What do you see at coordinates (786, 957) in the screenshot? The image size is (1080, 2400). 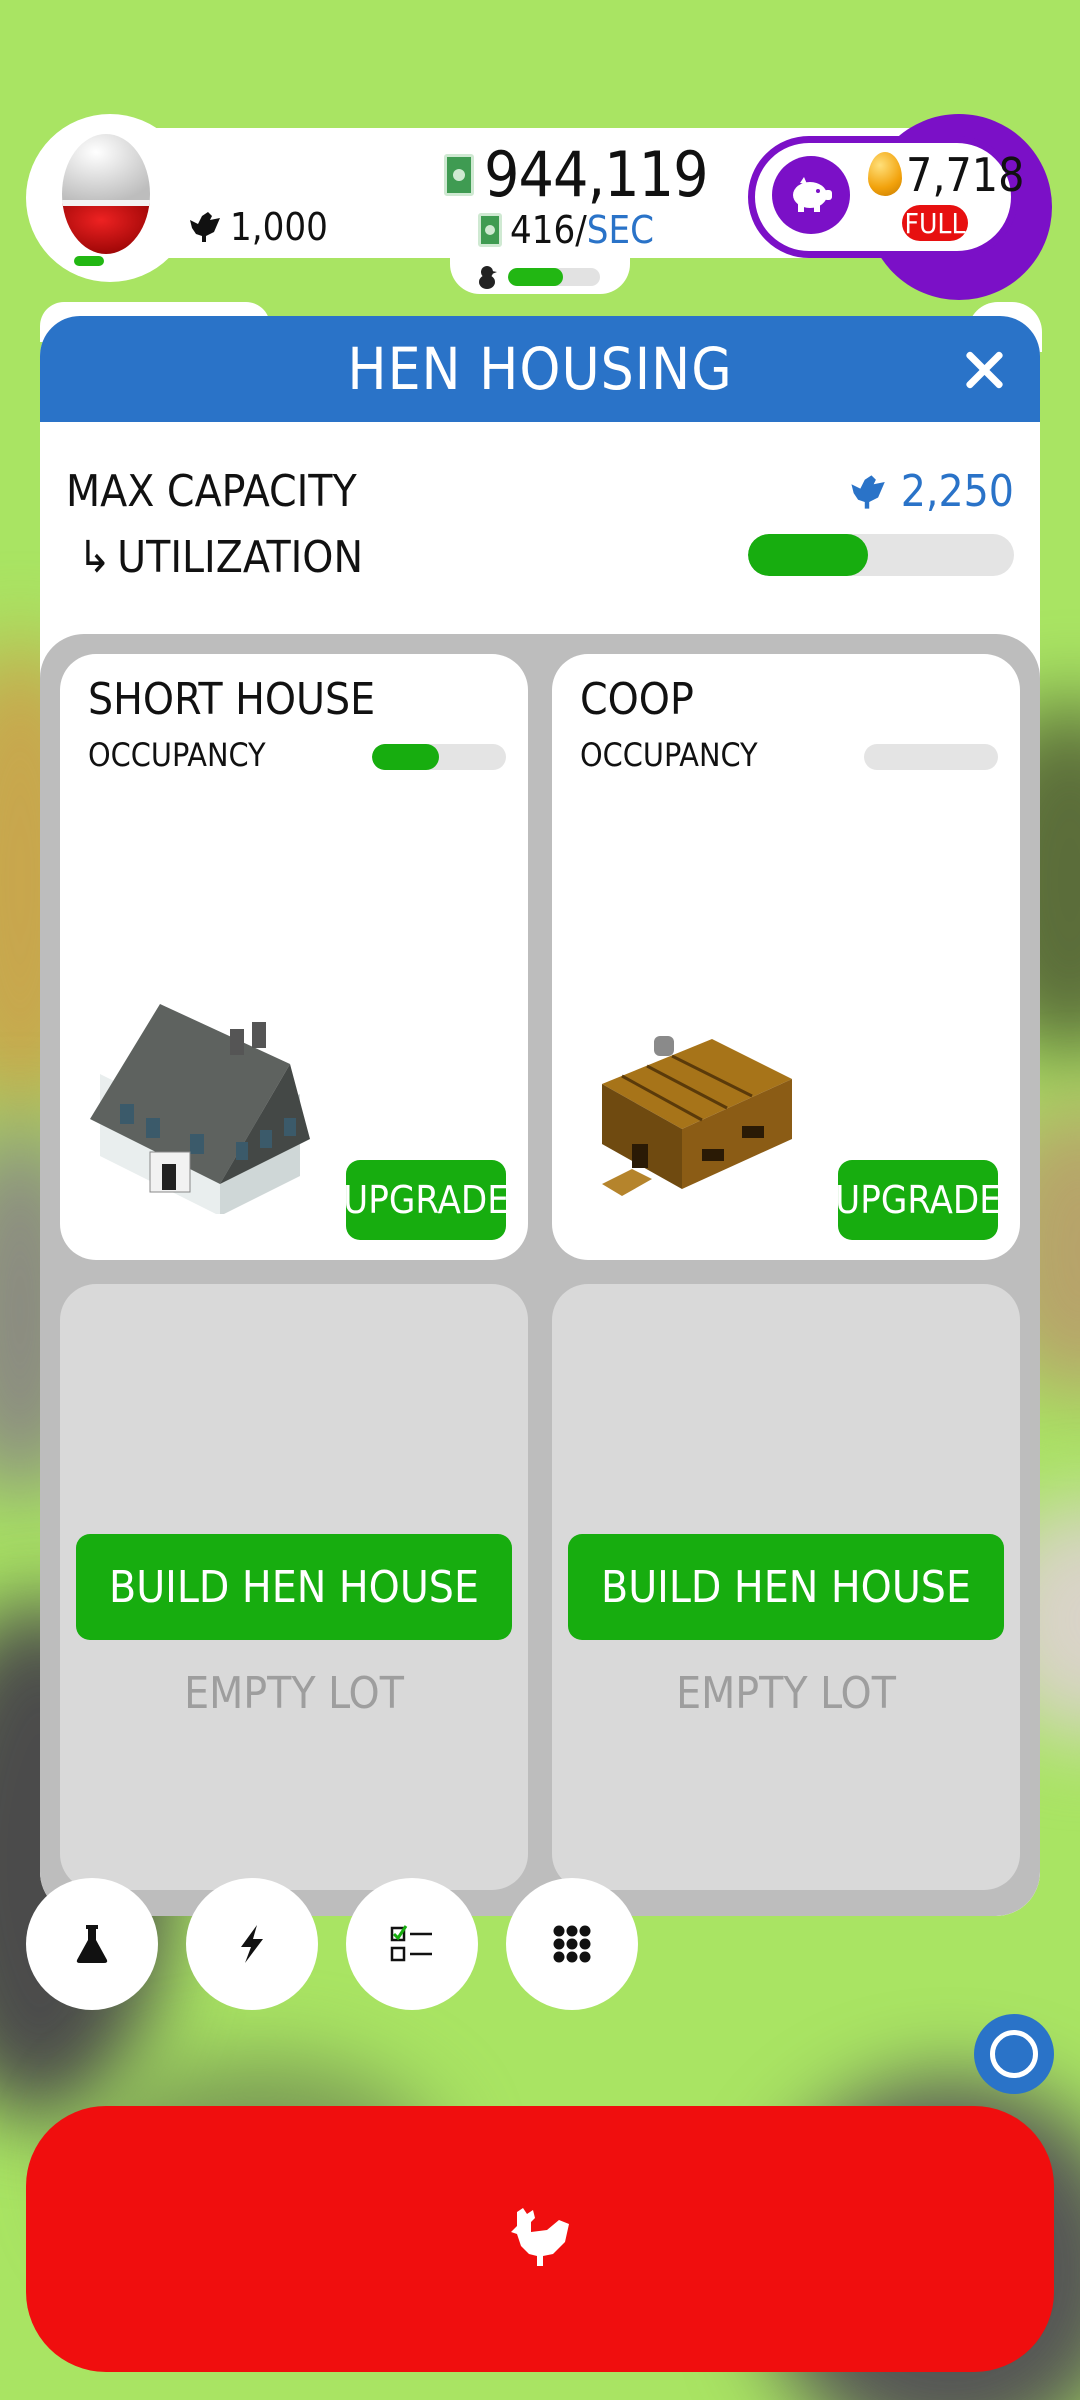 I see `lot-coop: COOP OCCUPANCY UPGRADE` at bounding box center [786, 957].